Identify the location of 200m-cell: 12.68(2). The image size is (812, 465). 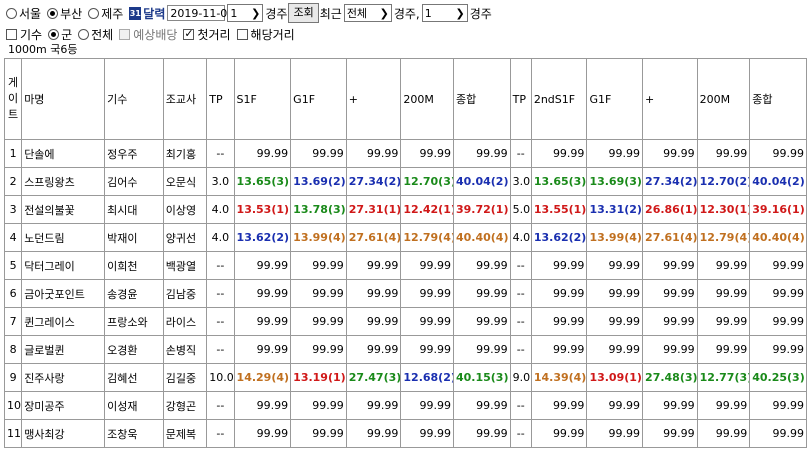
(427, 377).